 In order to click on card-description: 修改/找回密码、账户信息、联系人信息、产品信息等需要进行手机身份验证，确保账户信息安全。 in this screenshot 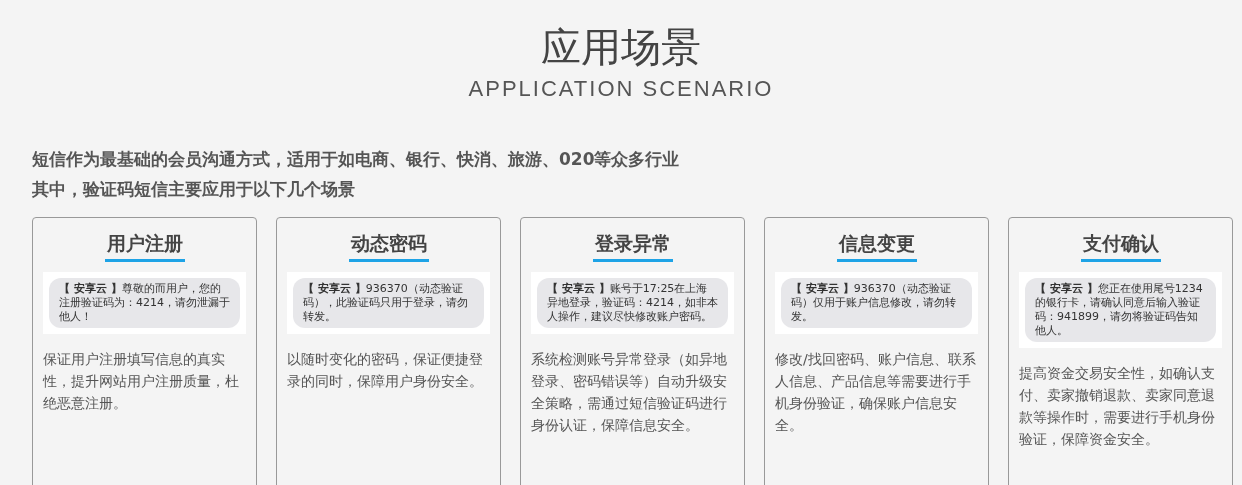, I will do `click(876, 392)`.